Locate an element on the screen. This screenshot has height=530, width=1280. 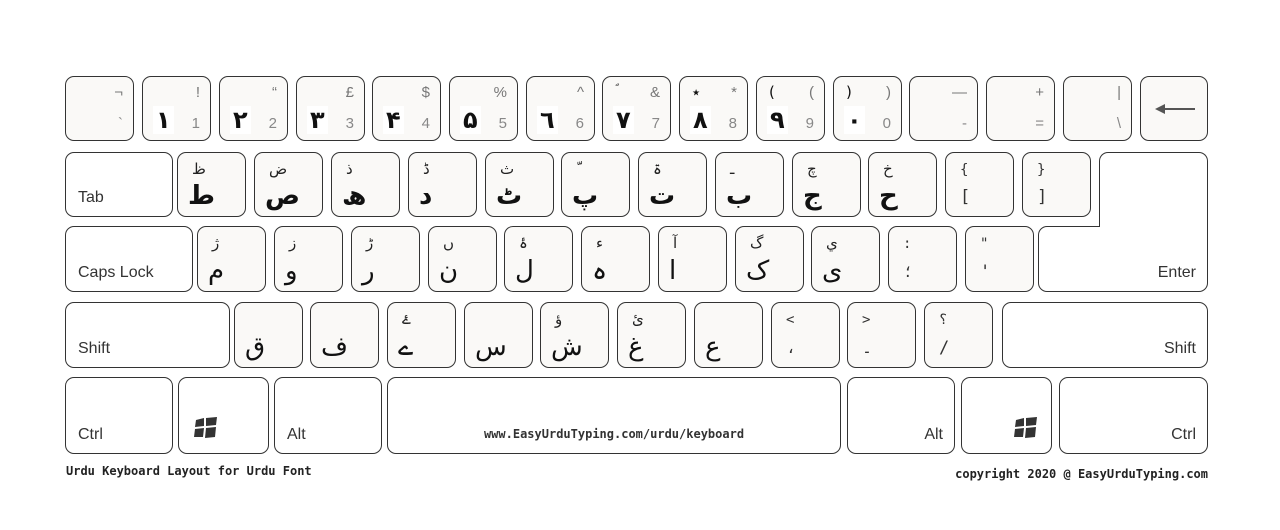
key-equals: + = is located at coordinates (1020, 108).